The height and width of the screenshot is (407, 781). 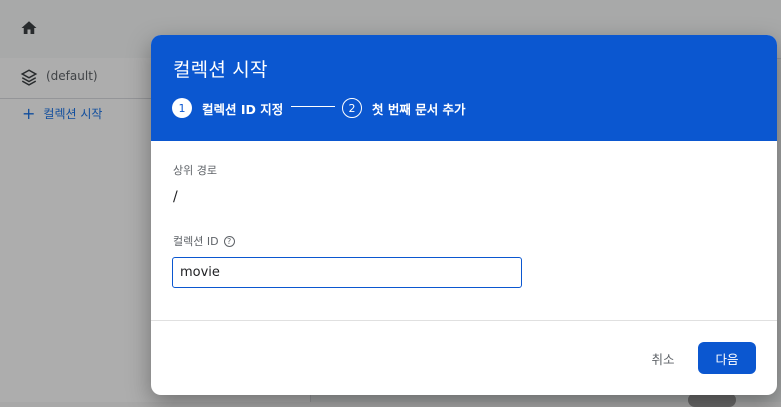 I want to click on collection-id-label-row: 컬렉션 ID ?, so click(x=204, y=241).